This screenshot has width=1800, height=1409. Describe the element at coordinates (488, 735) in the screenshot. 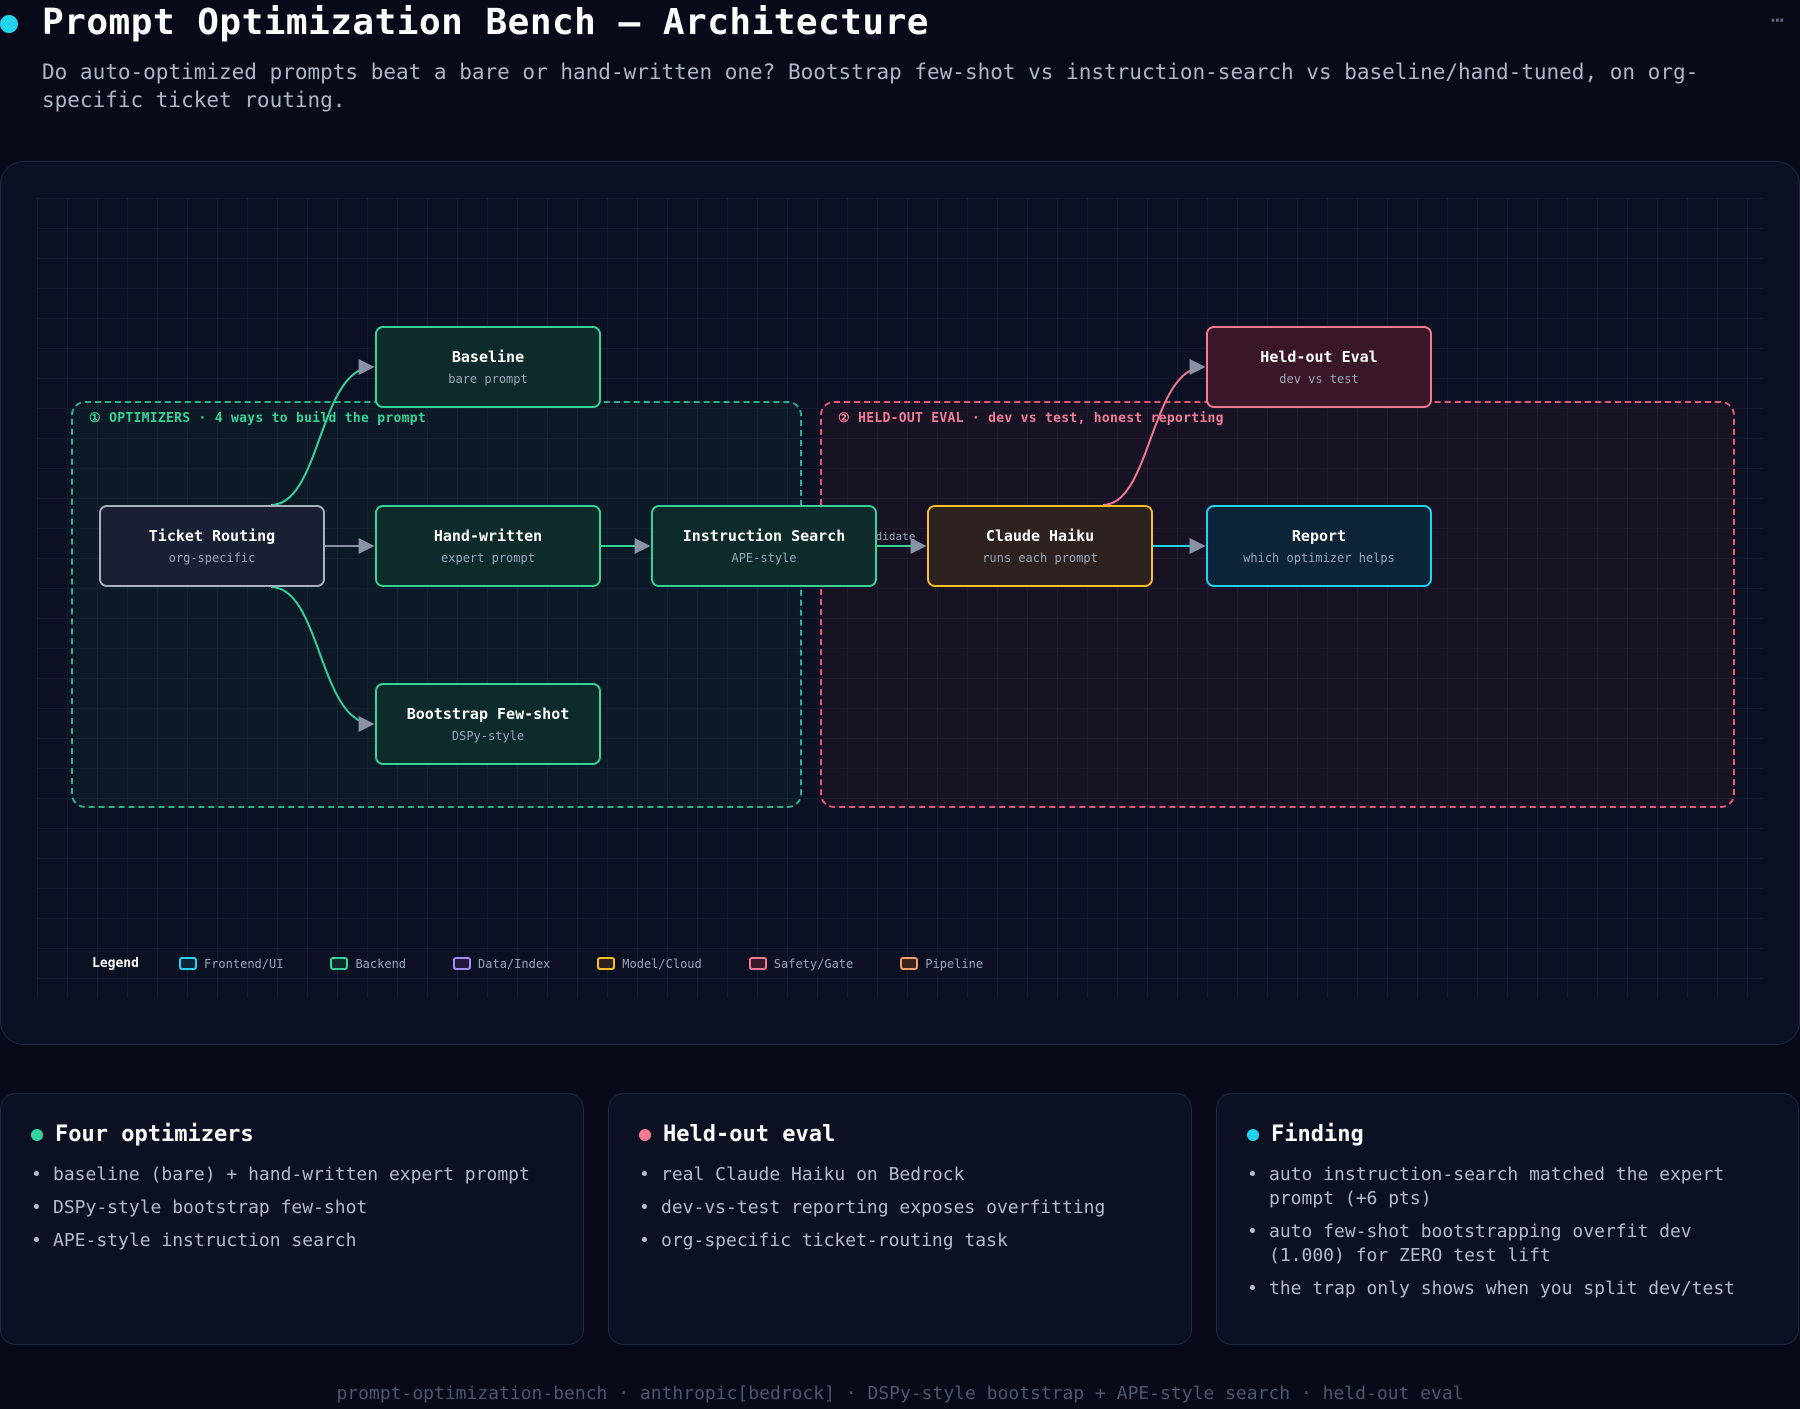

I see `node-subtitle: DSPy-style` at that location.